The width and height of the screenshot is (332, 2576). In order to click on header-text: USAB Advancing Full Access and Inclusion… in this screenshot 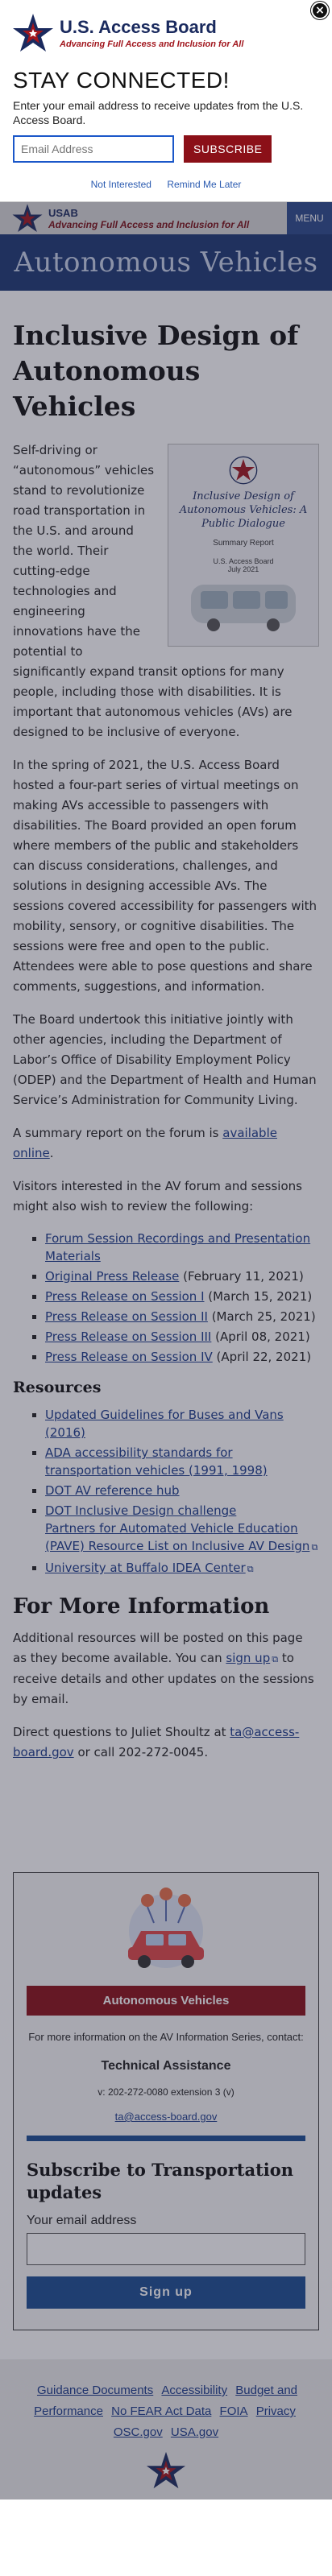, I will do `click(148, 219)`.